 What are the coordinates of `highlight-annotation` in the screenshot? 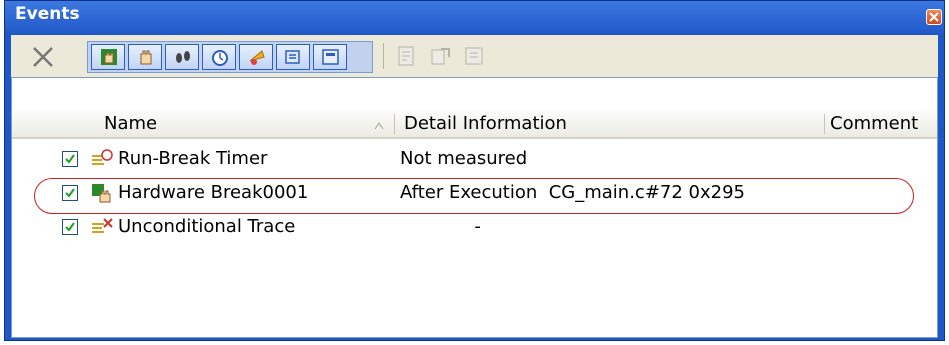 It's located at (474, 196).